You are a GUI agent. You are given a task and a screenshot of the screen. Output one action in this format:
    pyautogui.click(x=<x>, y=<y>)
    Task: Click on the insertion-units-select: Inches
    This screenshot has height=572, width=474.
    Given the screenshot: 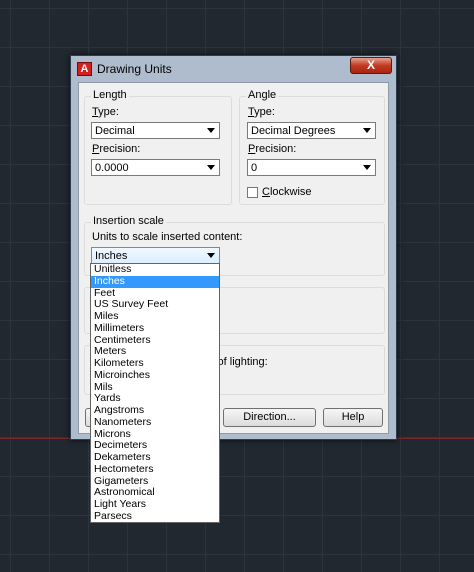 What is the action you would take?
    pyautogui.click(x=155, y=255)
    